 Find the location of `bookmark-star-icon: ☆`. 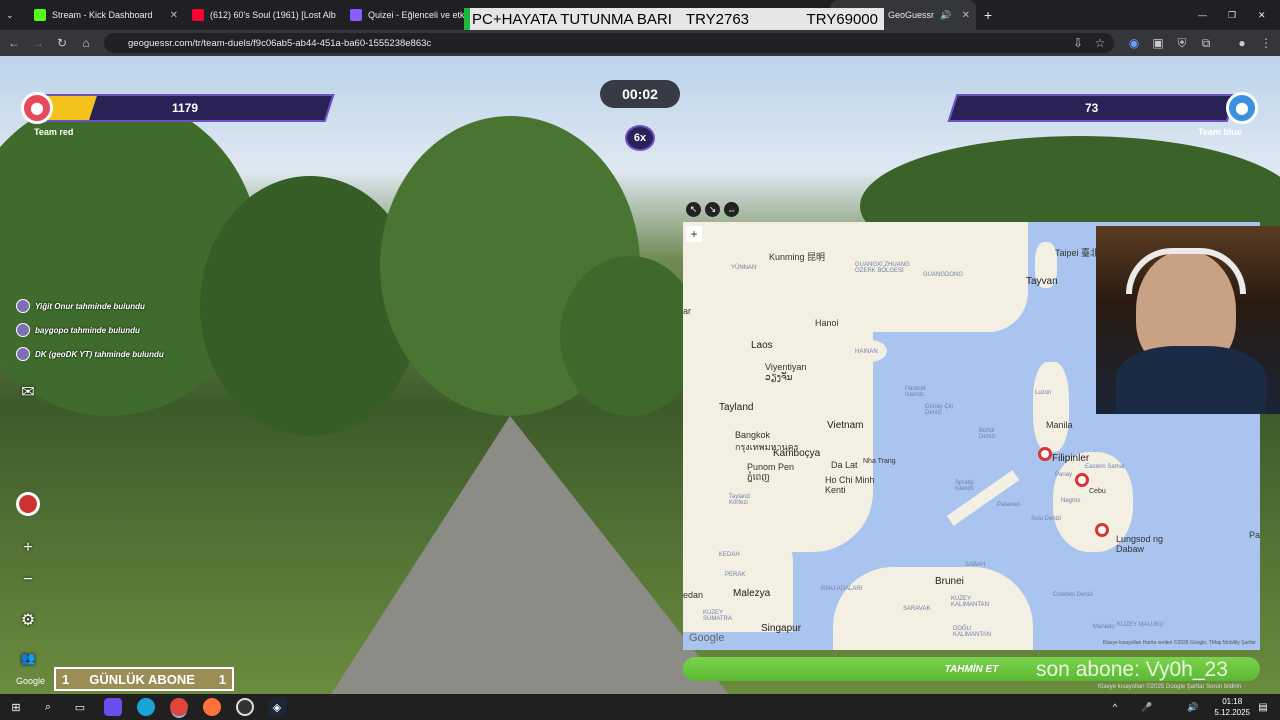

bookmark-star-icon: ☆ is located at coordinates (1100, 43).